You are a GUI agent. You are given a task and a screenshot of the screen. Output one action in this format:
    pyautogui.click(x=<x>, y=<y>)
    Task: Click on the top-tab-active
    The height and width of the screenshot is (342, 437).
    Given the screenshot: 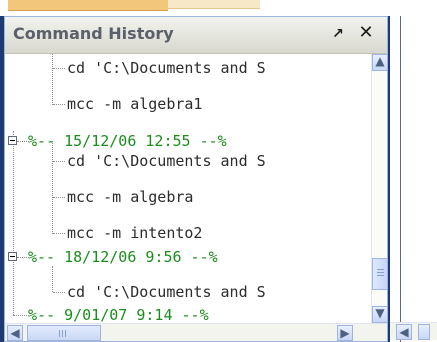 What is the action you would take?
    pyautogui.click(x=88, y=5)
    